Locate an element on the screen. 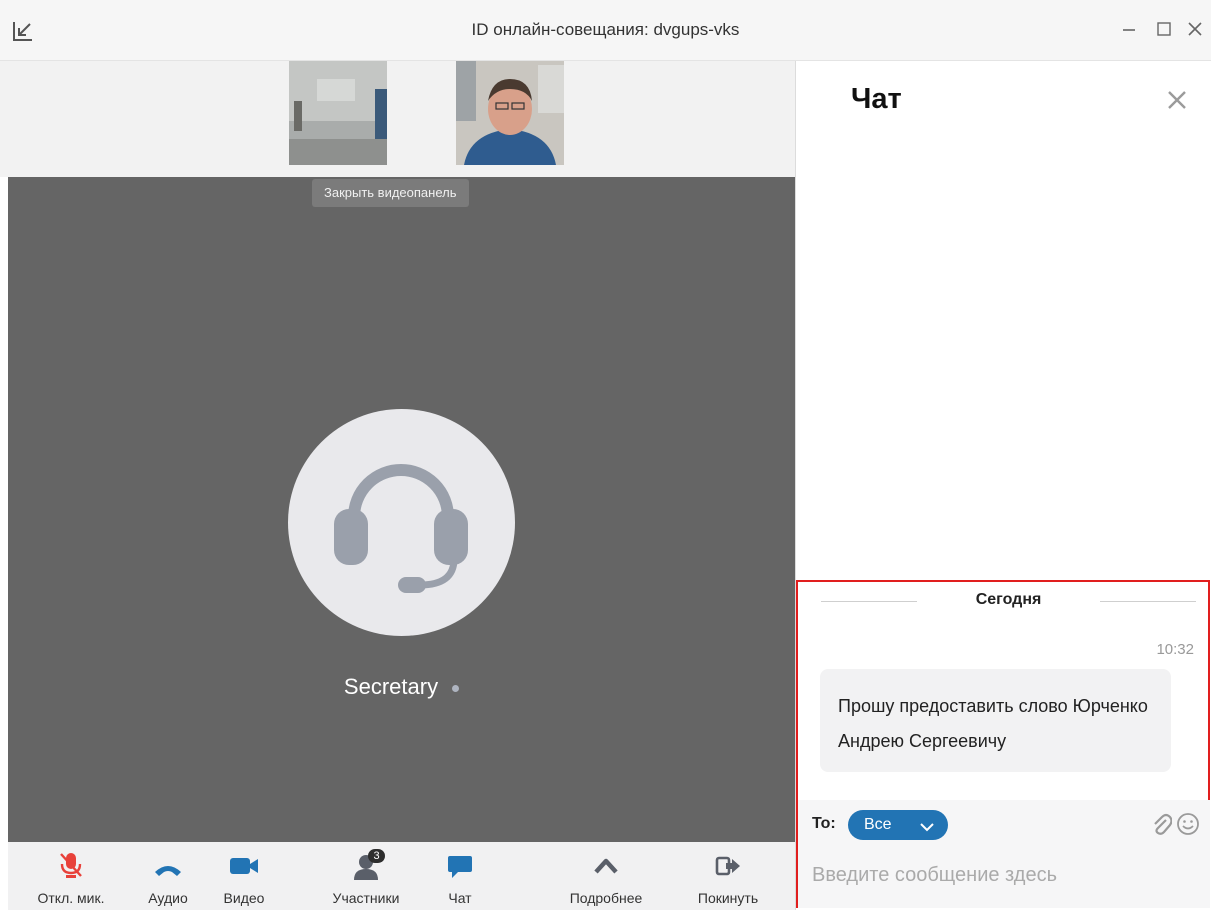  chat-title: Чат is located at coordinates (876, 99).